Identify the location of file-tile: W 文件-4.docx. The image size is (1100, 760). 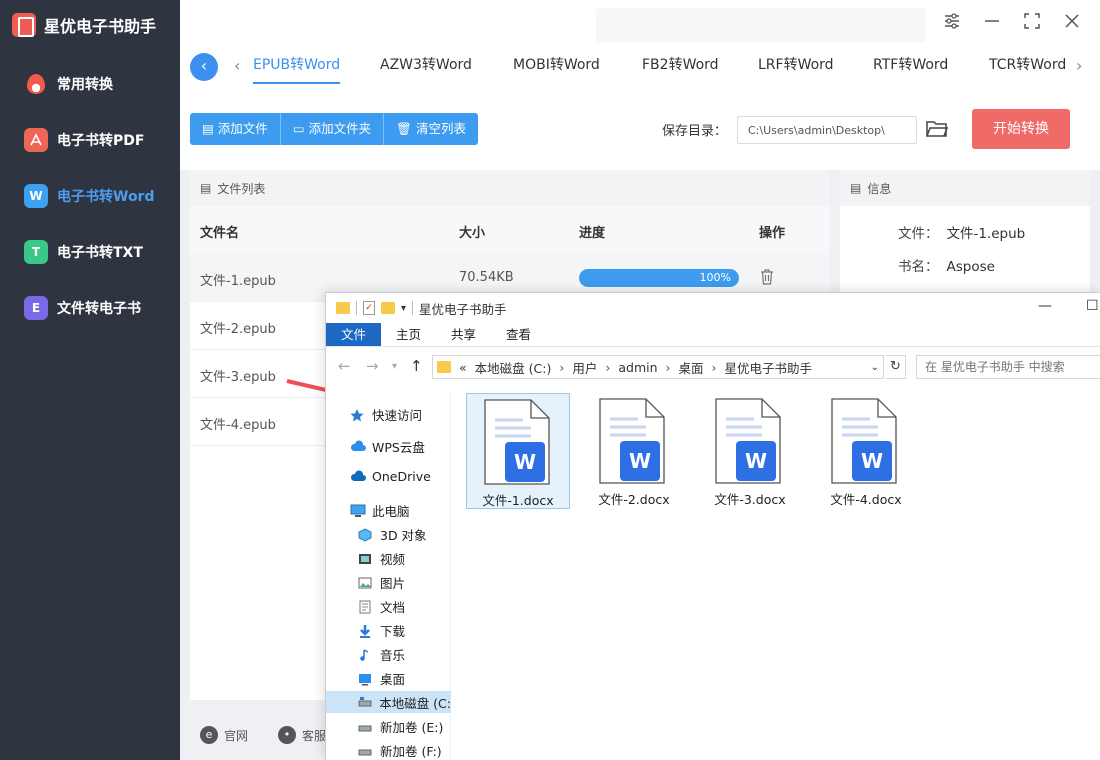
(866, 451).